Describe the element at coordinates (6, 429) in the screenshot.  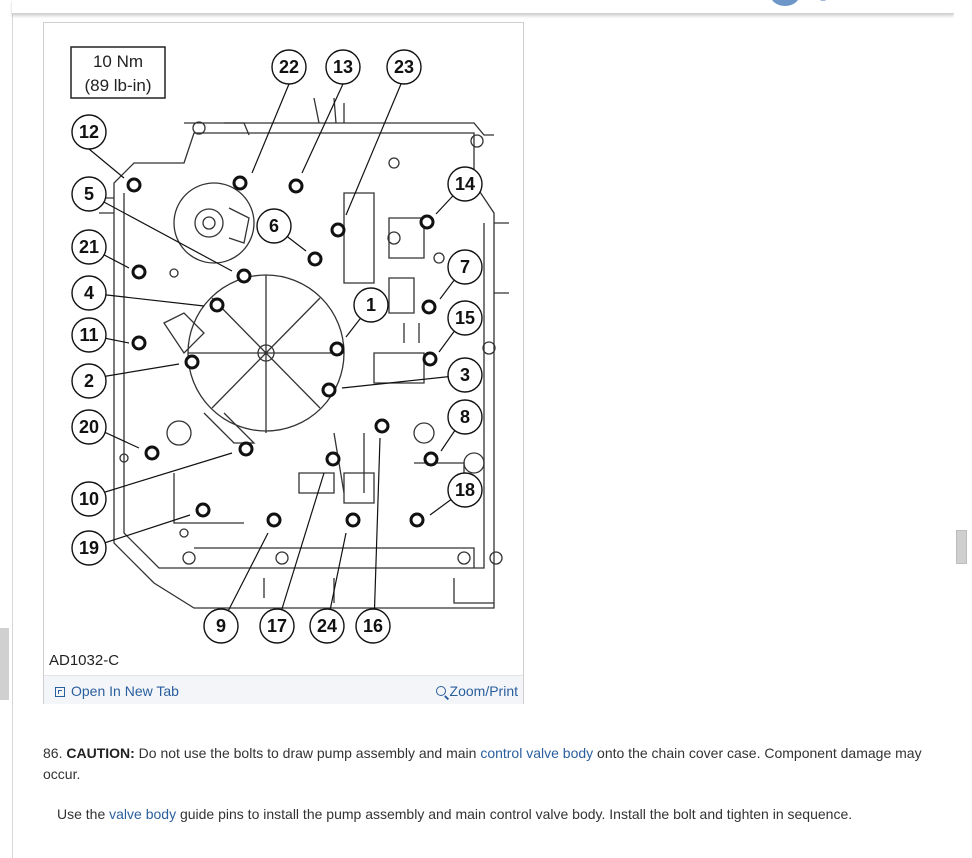
I see `left-panel-edge` at that location.